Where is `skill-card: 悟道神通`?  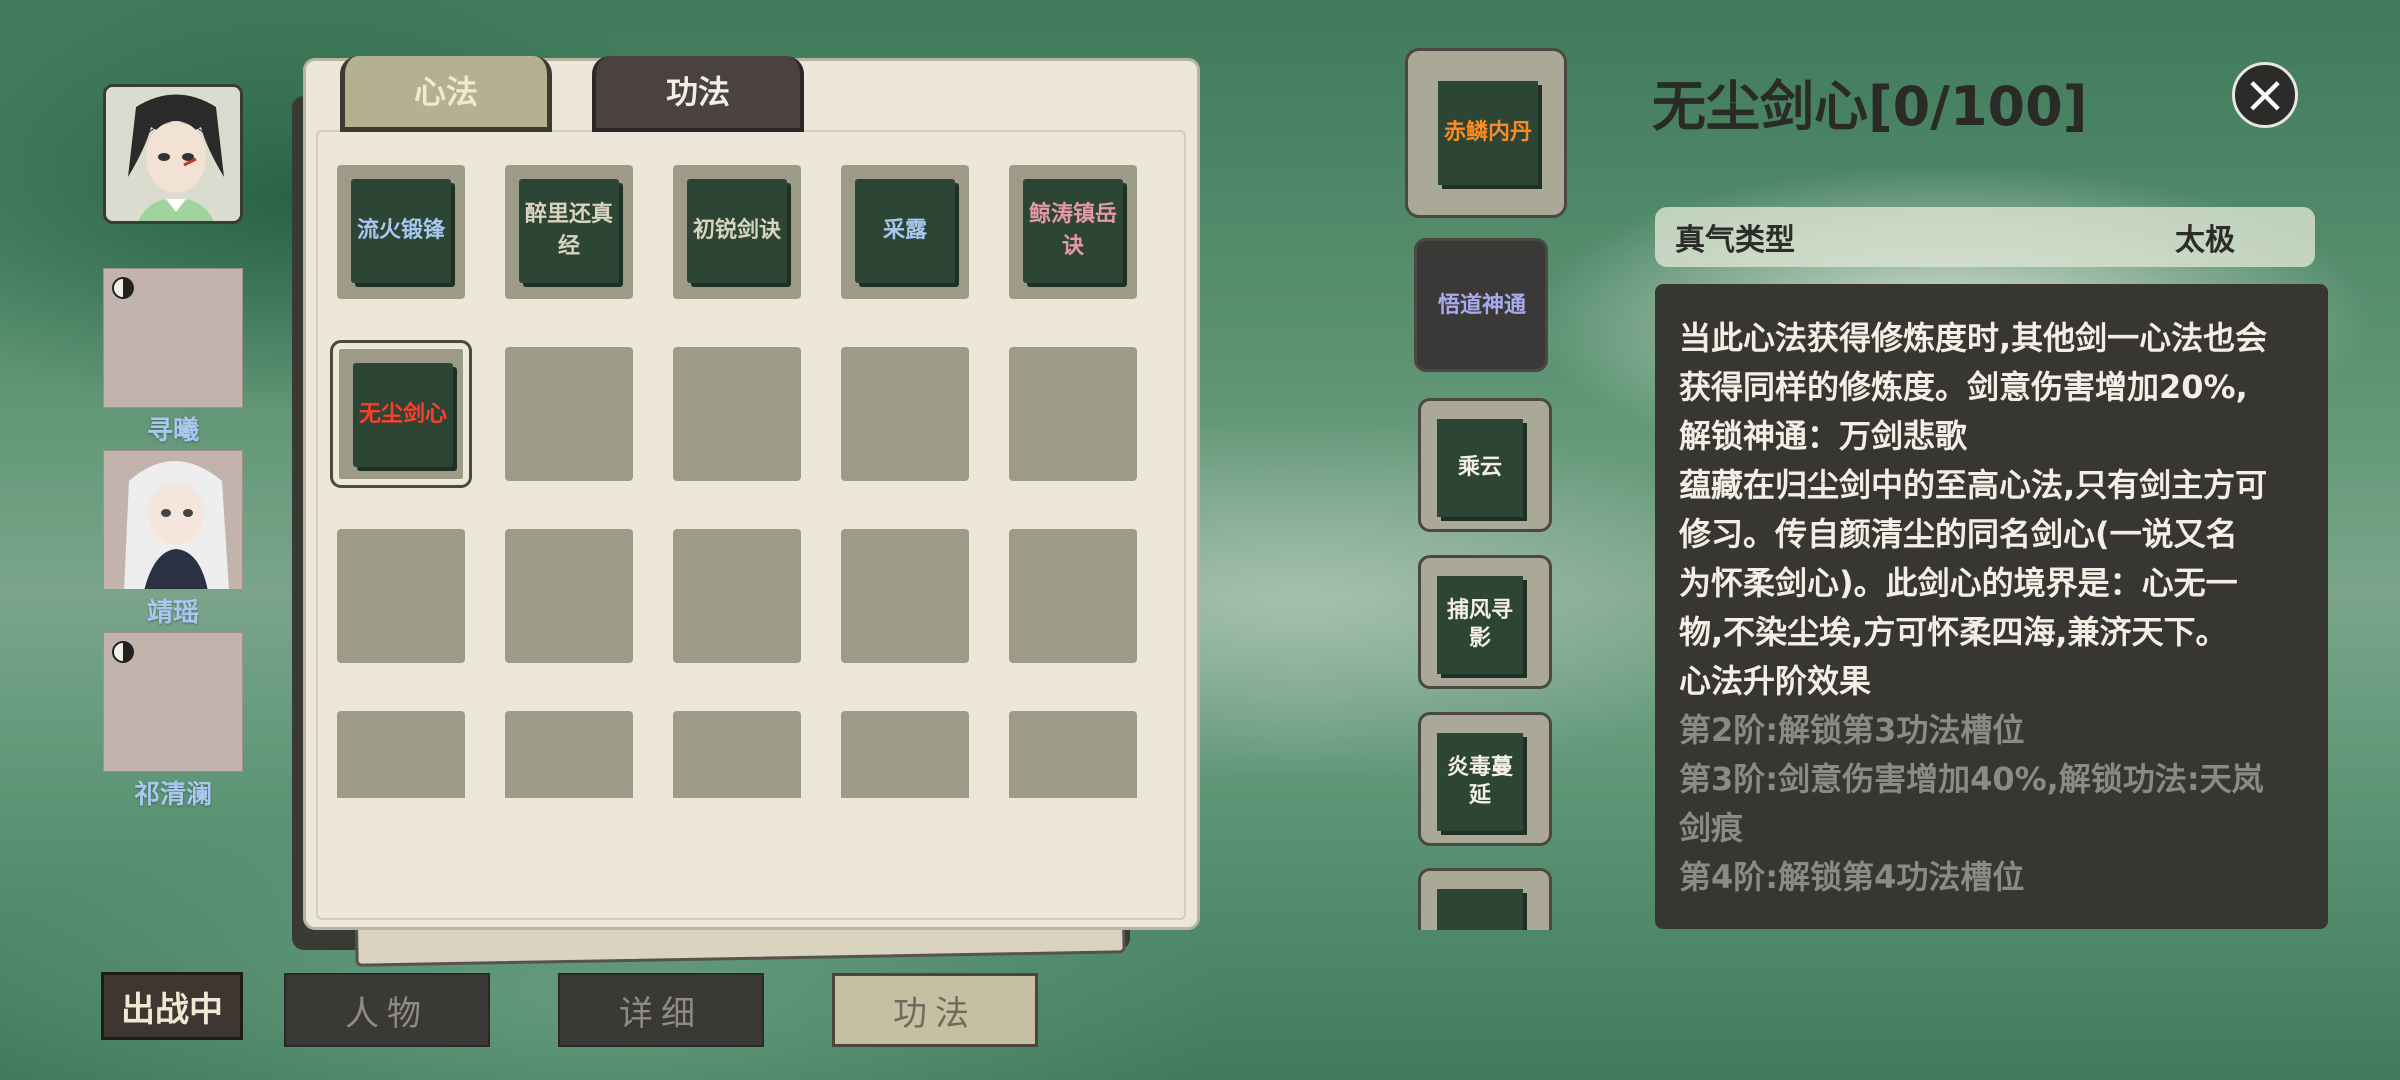
skill-card: 悟道神通 is located at coordinates (1481, 305).